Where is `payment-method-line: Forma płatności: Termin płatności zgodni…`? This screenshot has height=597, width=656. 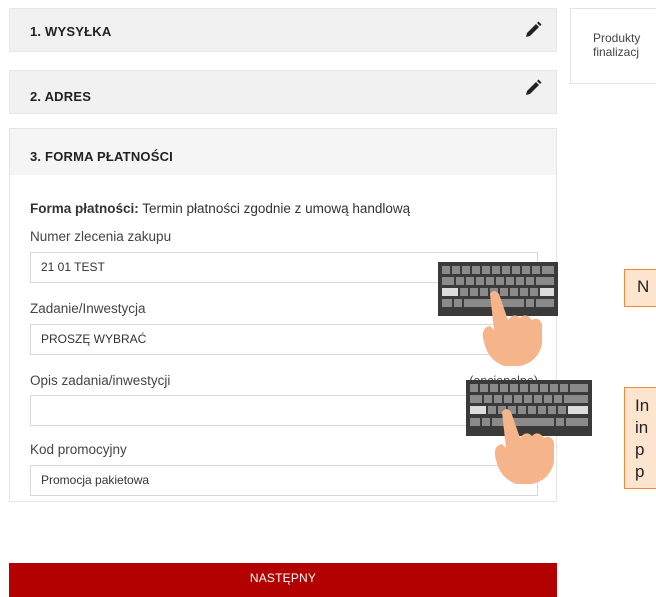 payment-method-line: Forma płatności: Termin płatności zgodni… is located at coordinates (220, 208).